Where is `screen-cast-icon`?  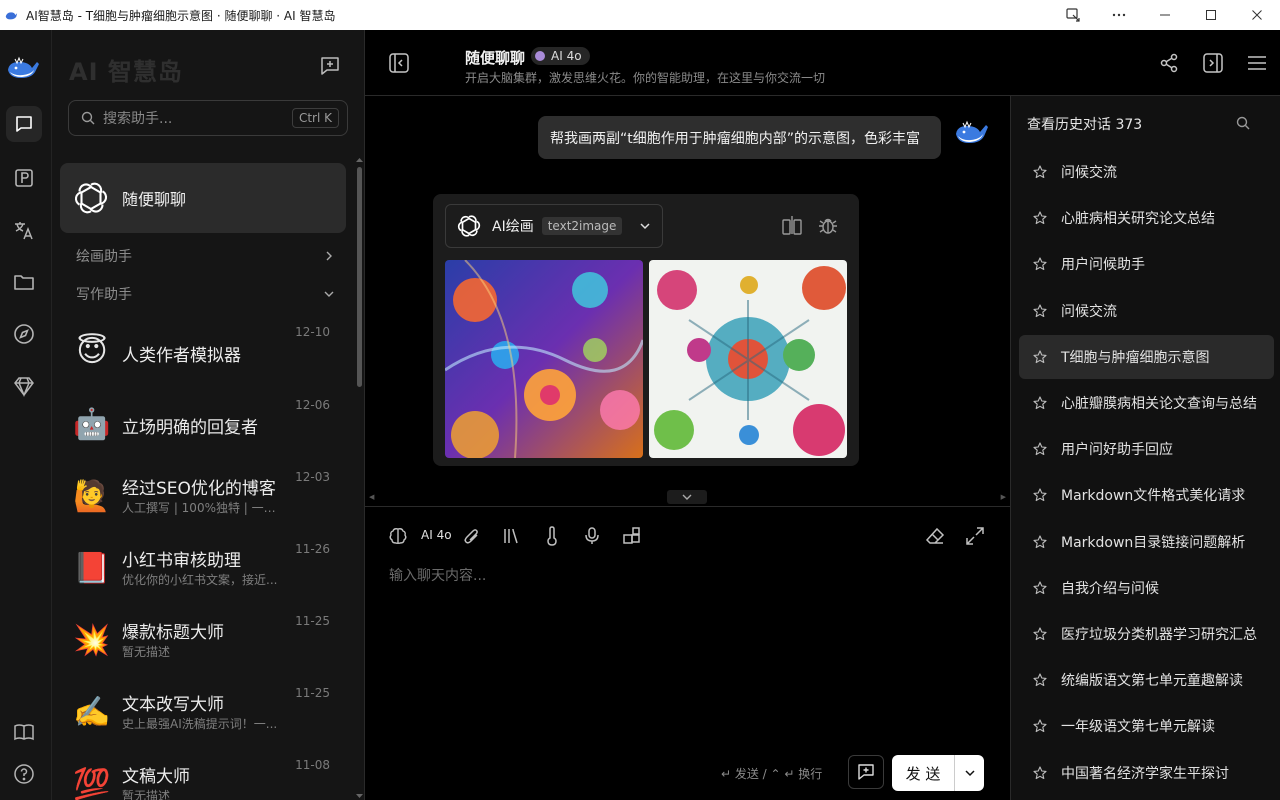
screen-cast-icon is located at coordinates (1073, 15).